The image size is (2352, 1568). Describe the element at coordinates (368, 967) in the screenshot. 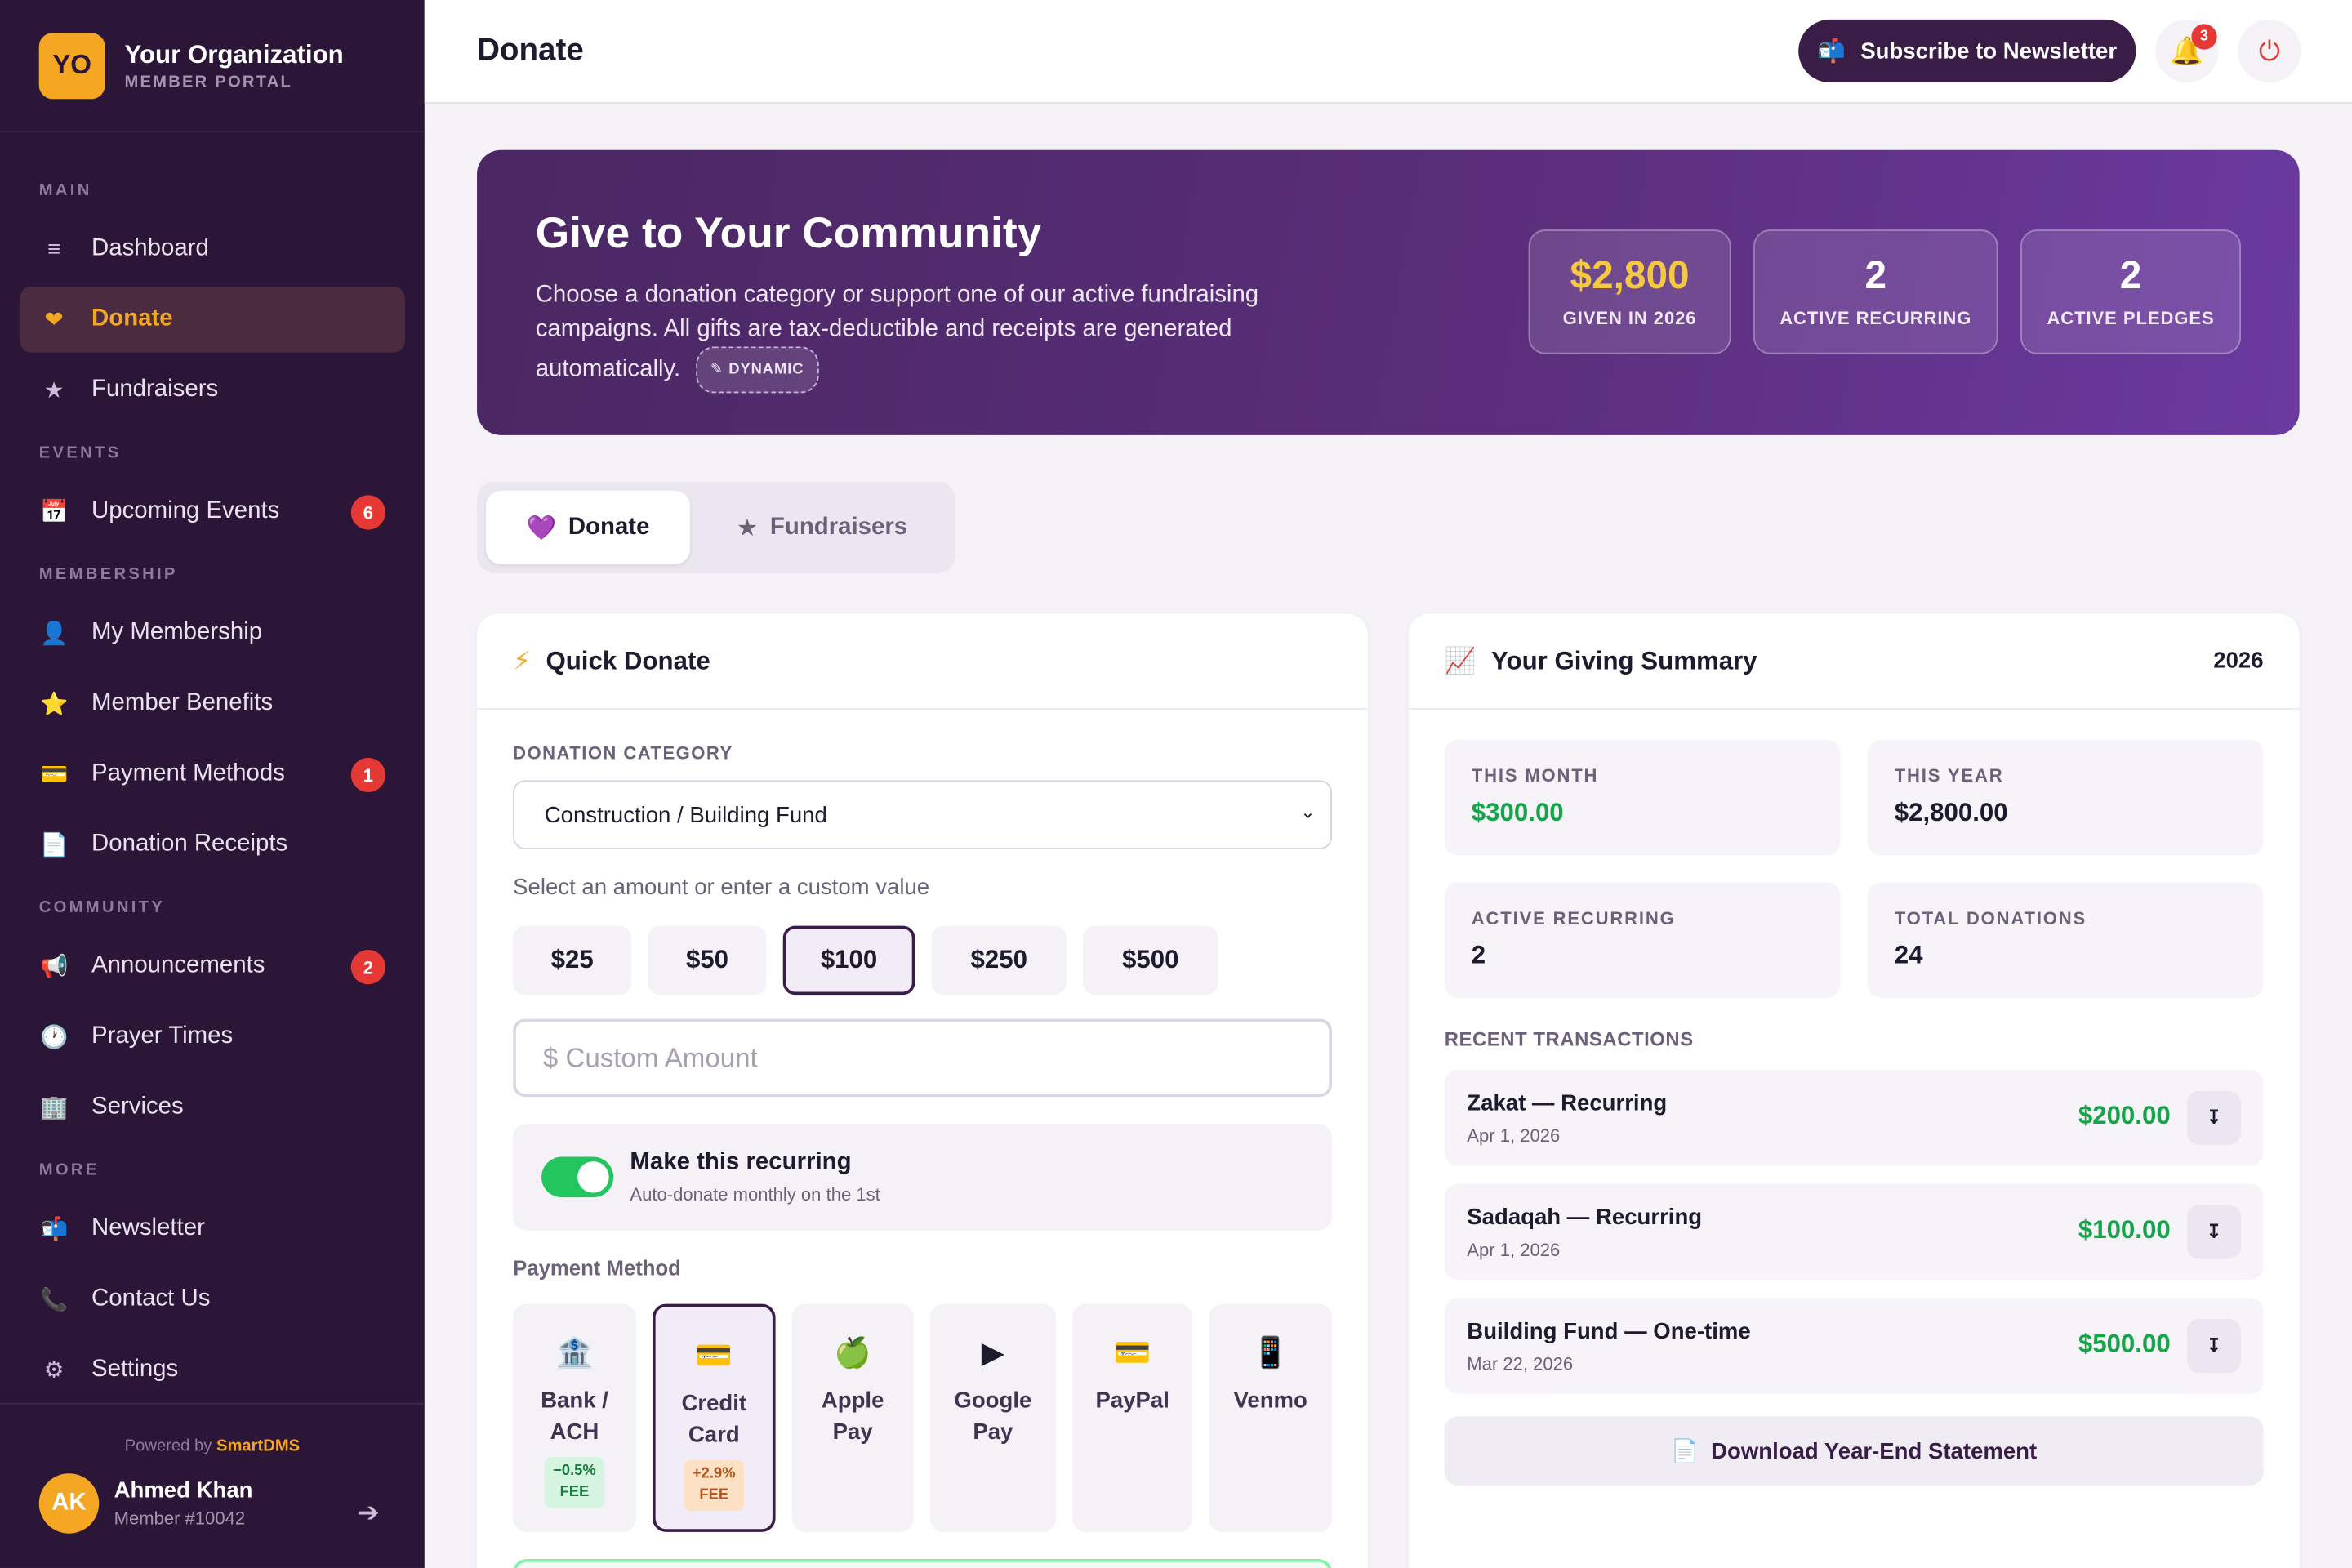

I see `count-badge: 2` at that location.